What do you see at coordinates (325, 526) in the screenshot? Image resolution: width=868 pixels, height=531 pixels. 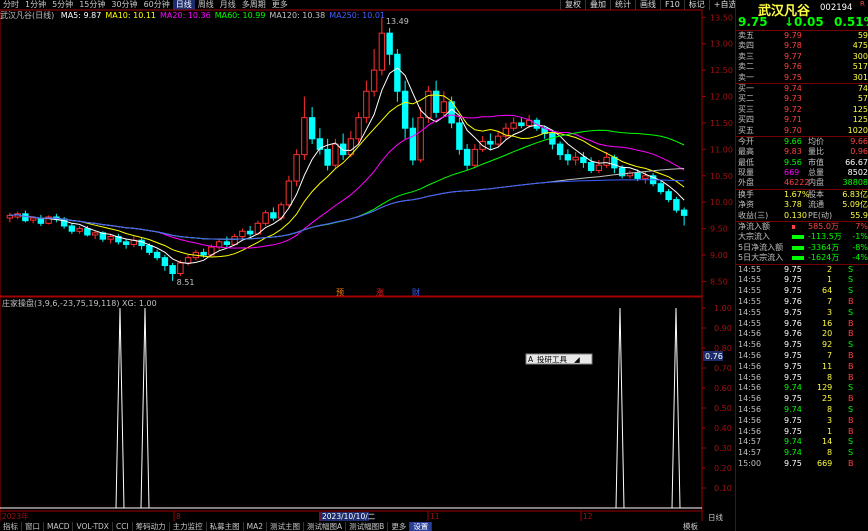 I see `bottom-tab-10: 测试幅图A` at bounding box center [325, 526].